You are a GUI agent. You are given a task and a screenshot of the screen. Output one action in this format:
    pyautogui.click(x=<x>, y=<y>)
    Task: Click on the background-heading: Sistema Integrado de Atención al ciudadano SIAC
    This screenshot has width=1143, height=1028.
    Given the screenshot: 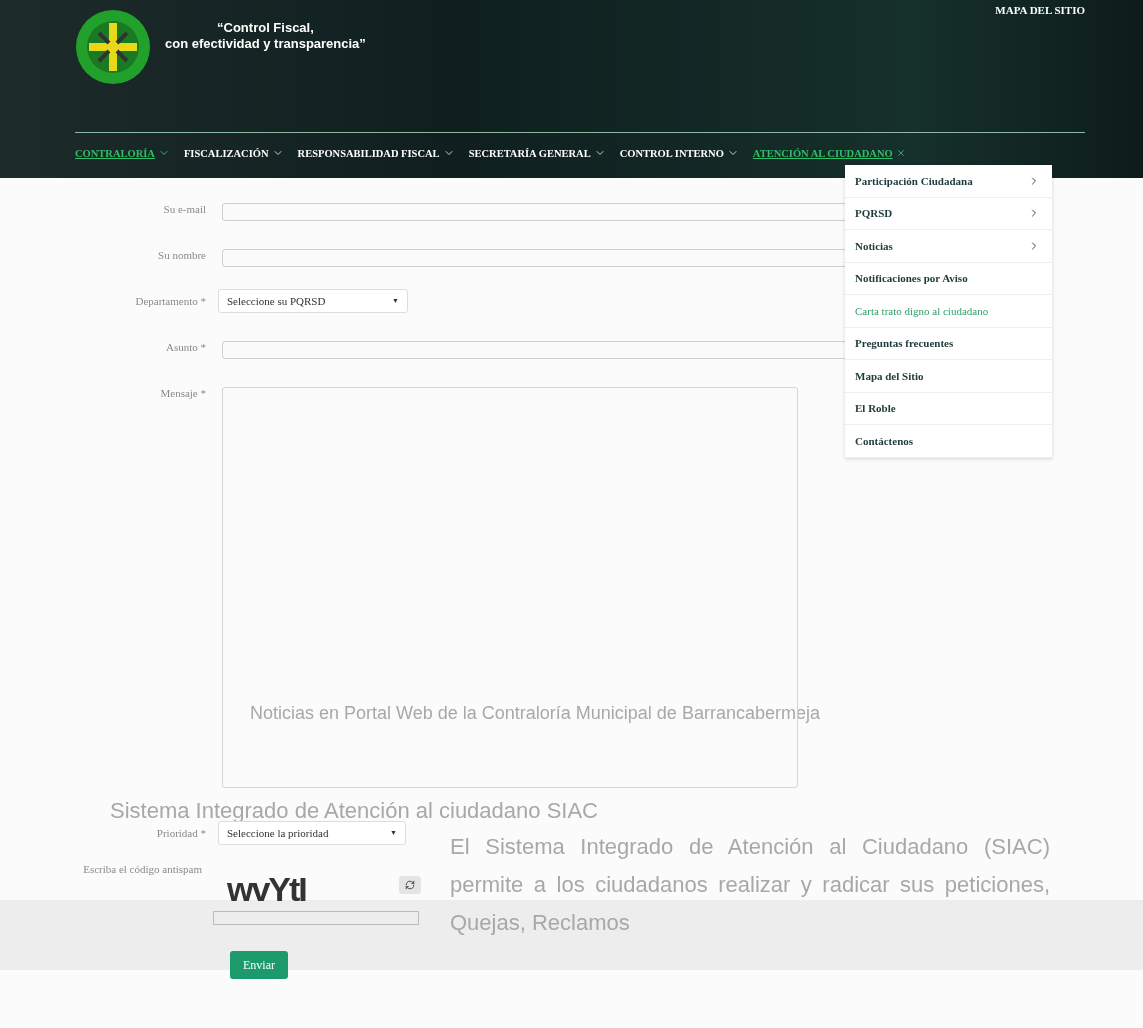 What is the action you would take?
    pyautogui.click(x=354, y=811)
    